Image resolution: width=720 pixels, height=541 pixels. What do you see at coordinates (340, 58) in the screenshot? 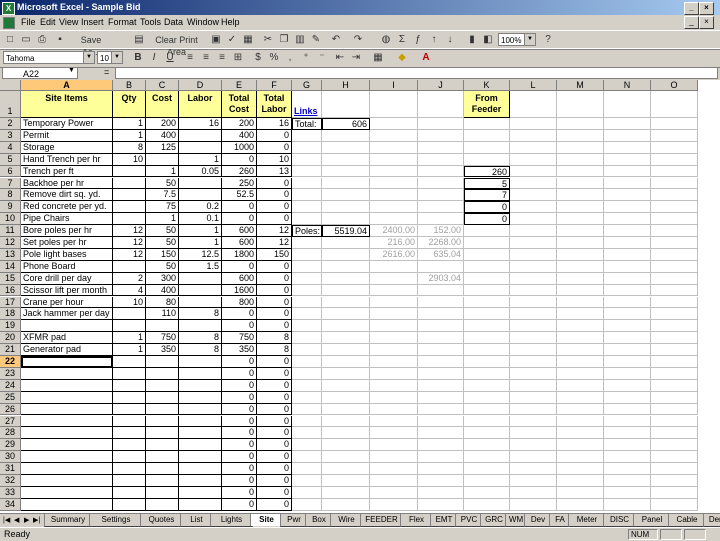
I see `decrease-indent-icon: ⇤` at bounding box center [340, 58].